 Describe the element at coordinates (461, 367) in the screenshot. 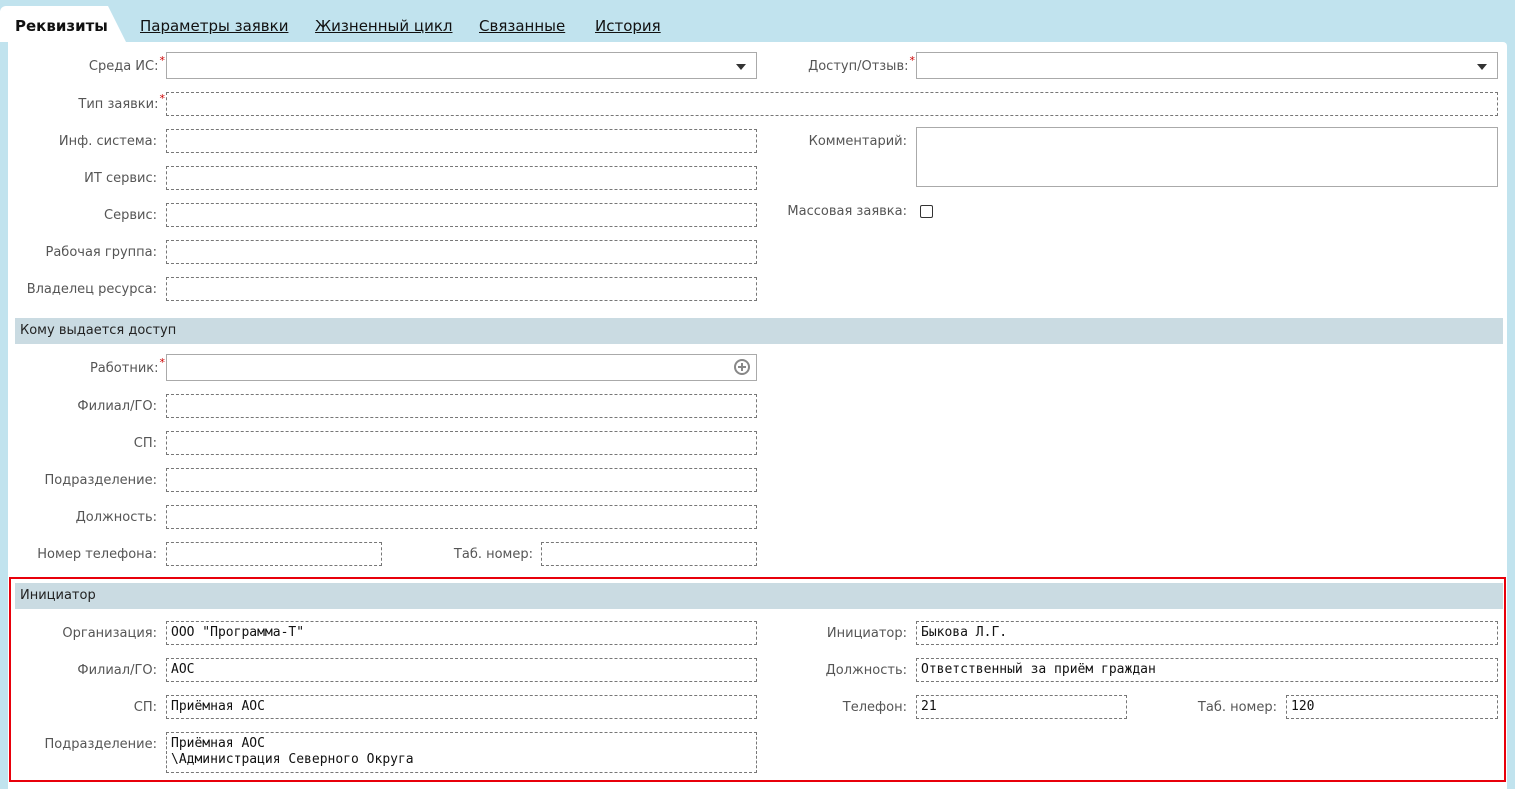

I see `employee-field` at that location.